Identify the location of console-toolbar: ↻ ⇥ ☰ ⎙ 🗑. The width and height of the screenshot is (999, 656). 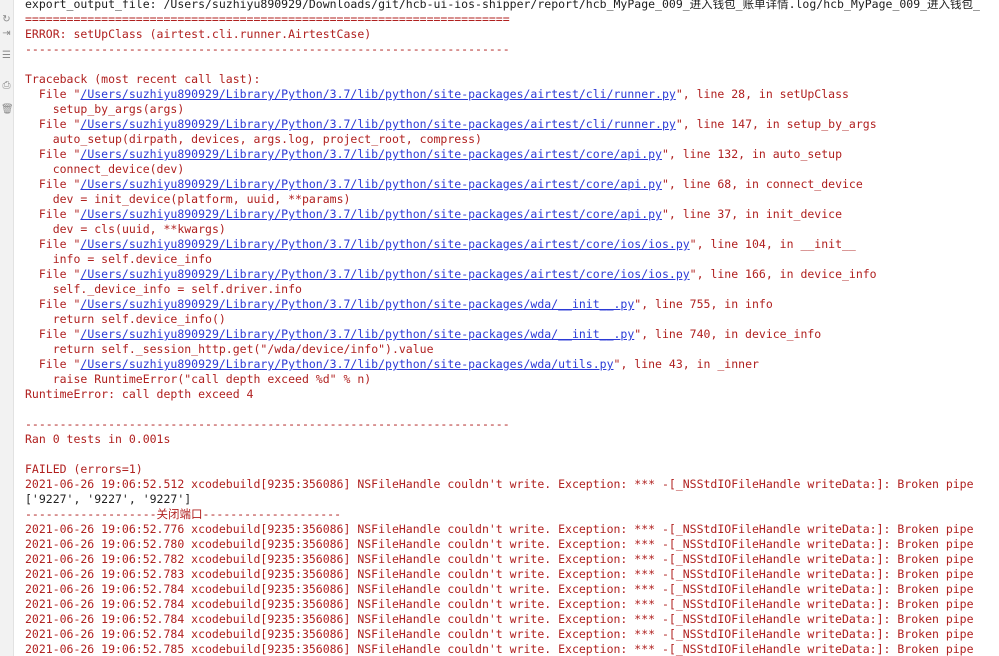
(7, 328).